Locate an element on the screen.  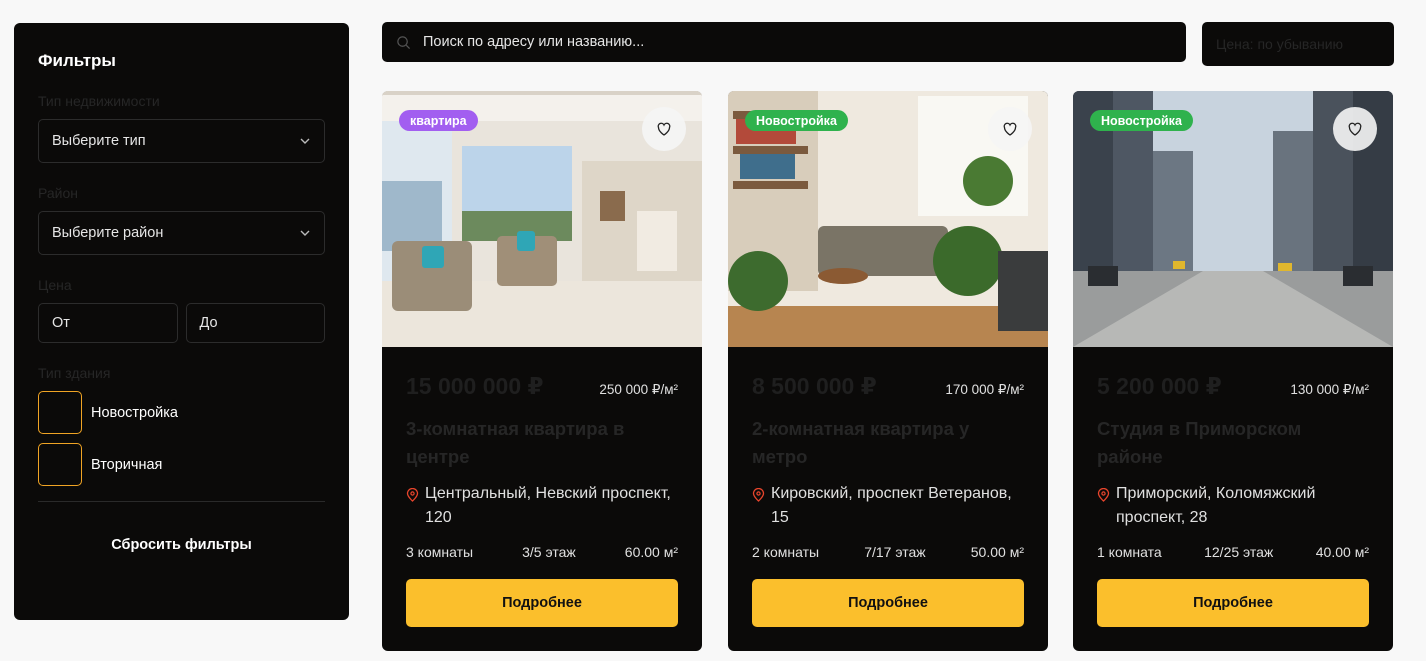
search-icon is located at coordinates (404, 42).